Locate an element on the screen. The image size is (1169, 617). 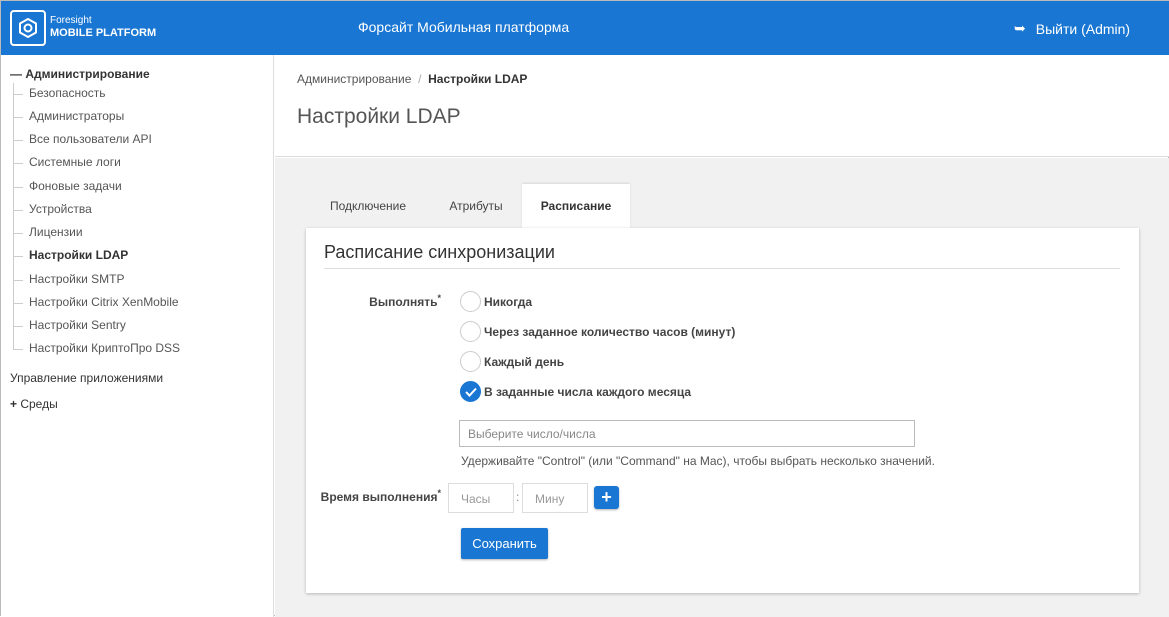
radio-never: Никогда is located at coordinates (496, 301).